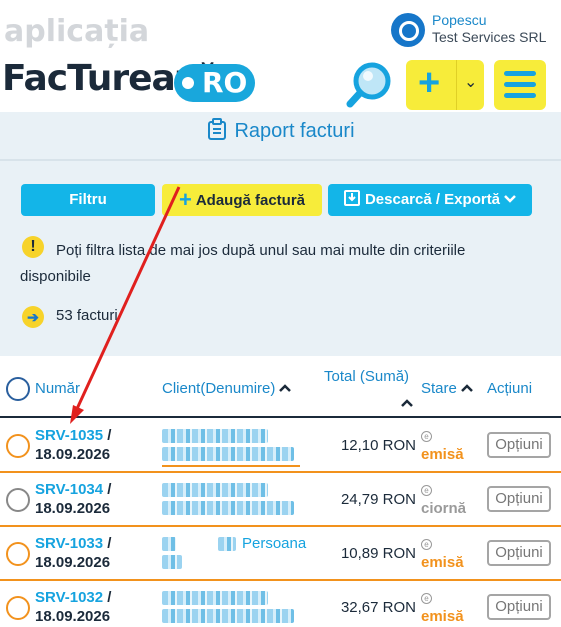 This screenshot has width=561, height=627. Describe the element at coordinates (69, 597) in the screenshot. I see `invoice-number: SRV-1032` at that location.